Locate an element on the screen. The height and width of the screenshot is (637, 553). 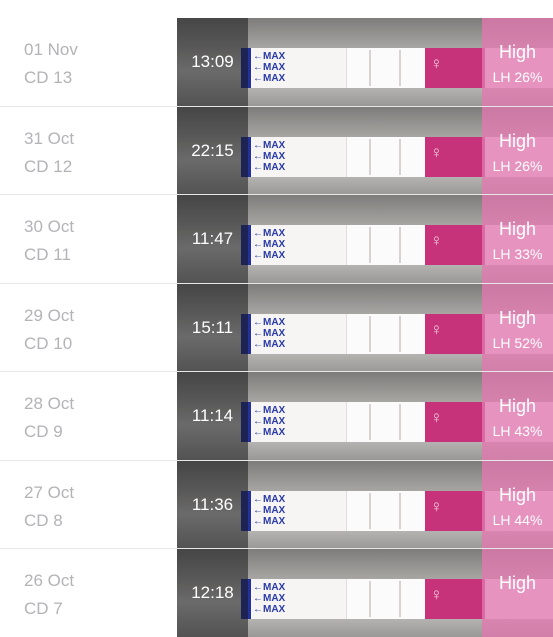
entry-date-block: 27 Oct CD 8 is located at coordinates (49, 507).